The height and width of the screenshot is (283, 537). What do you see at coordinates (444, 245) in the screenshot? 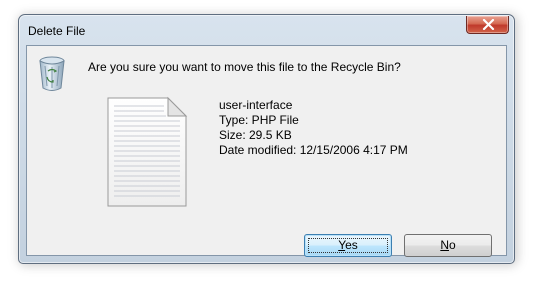
I see `no-mnemonic: N` at bounding box center [444, 245].